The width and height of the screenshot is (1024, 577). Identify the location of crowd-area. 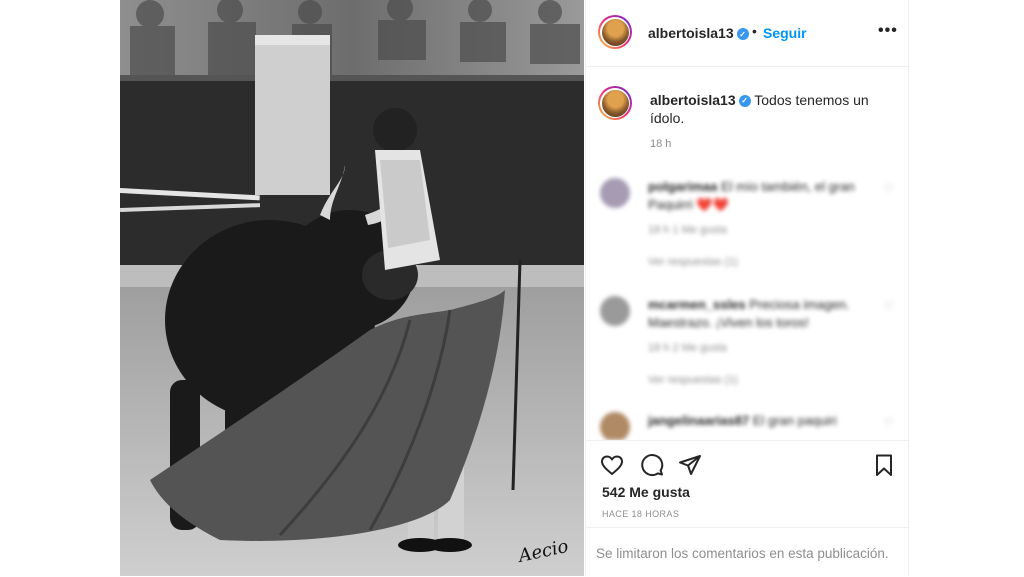
(352, 40).